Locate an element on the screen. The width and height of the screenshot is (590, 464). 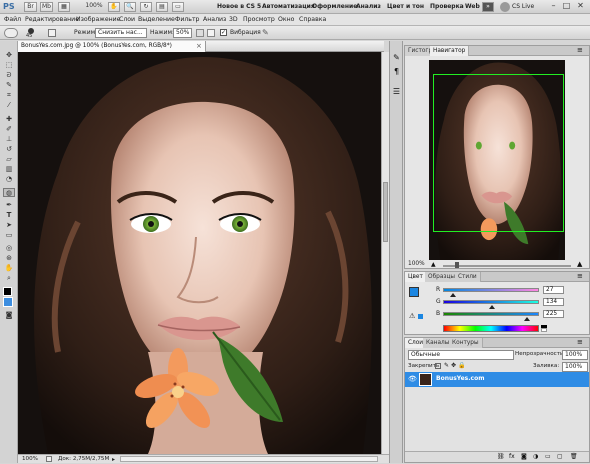
navigator-zoom-thumb is located at coordinates (457, 265).